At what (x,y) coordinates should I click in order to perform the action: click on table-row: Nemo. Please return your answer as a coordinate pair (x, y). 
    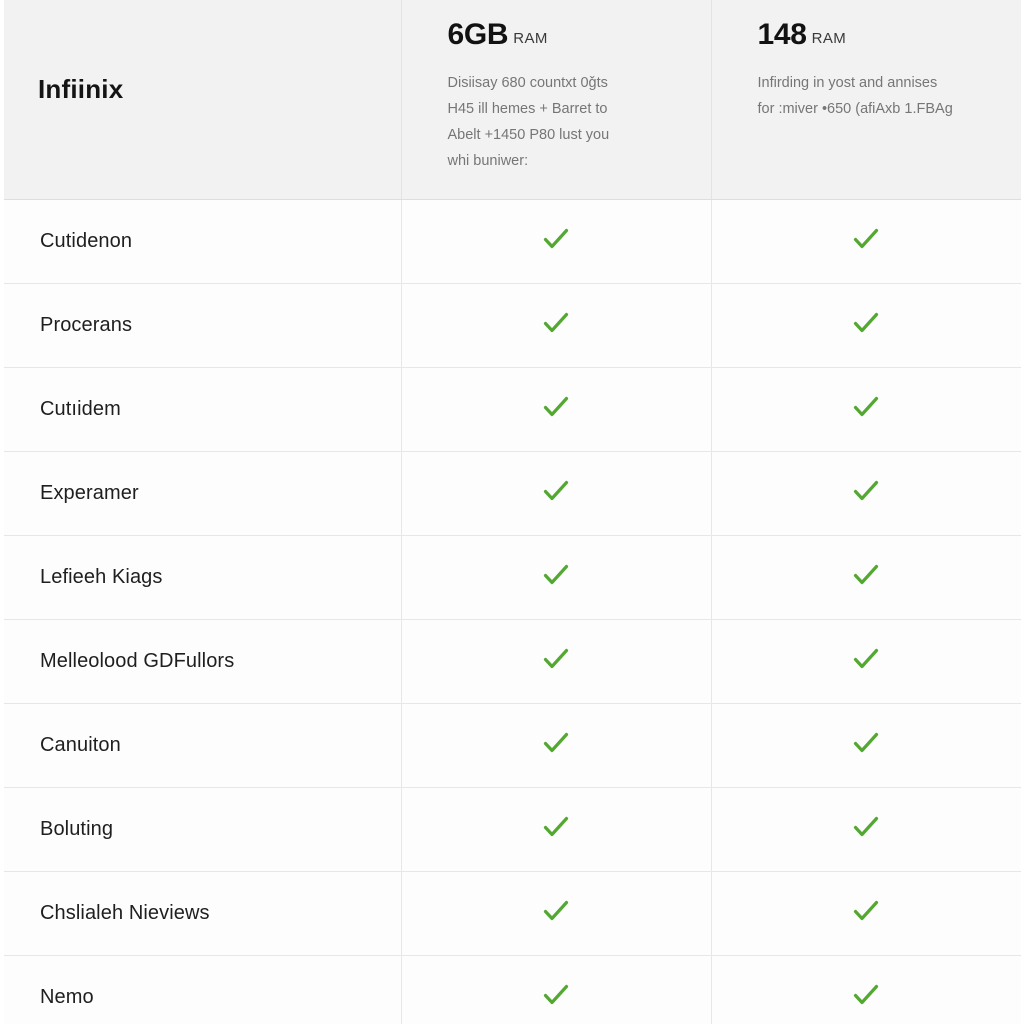
    Looking at the image, I should click on (512, 989).